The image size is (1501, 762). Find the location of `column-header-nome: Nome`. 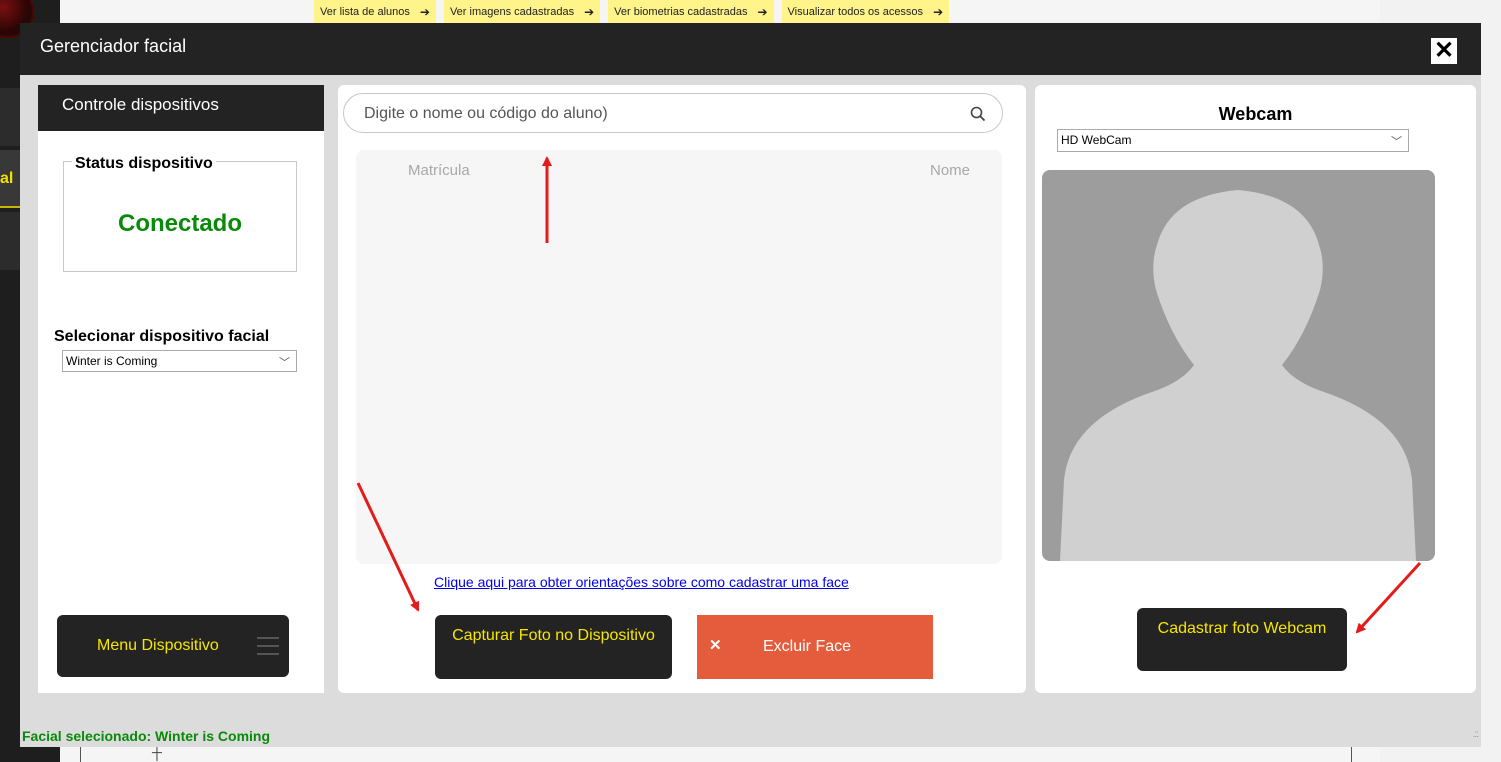

column-header-nome: Nome is located at coordinates (950, 170).